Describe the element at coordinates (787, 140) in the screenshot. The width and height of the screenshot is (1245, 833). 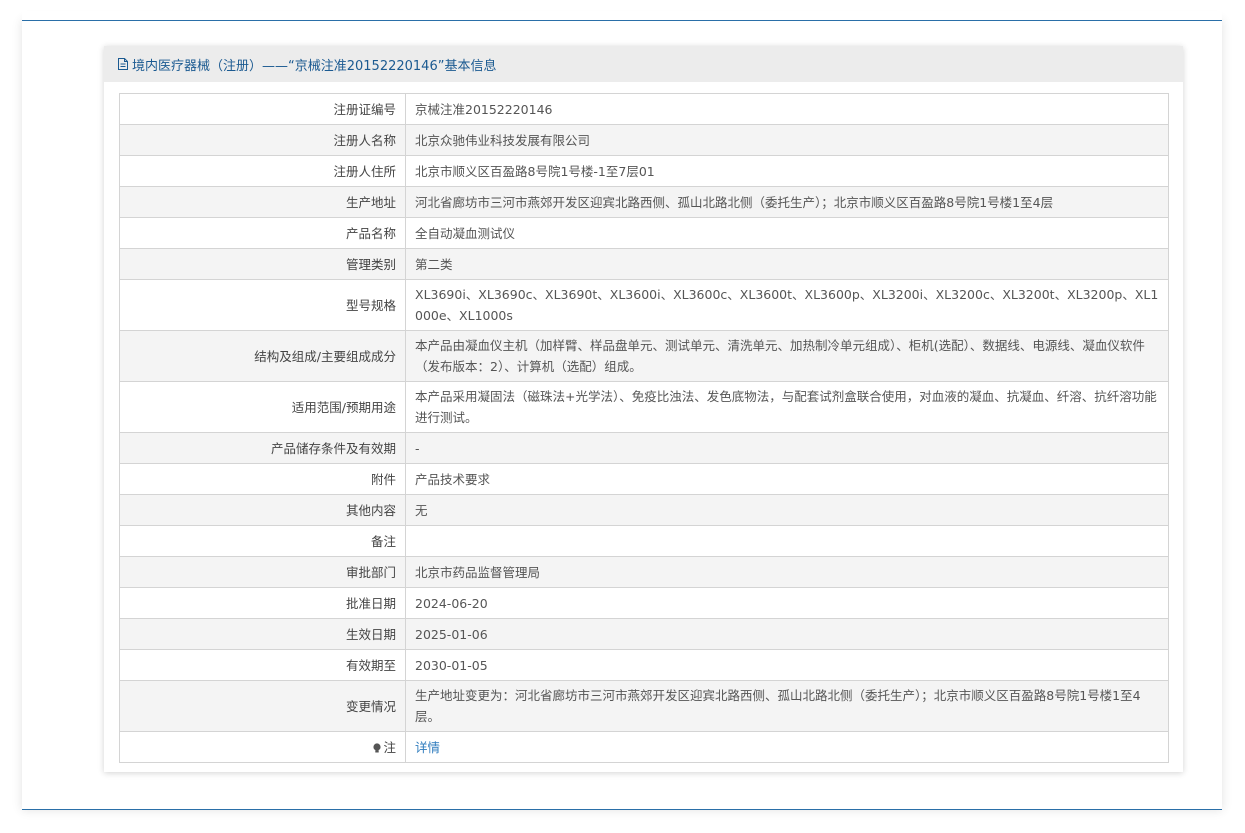
I see `row-value: 北京众驰伟业科技发展有限公司` at that location.